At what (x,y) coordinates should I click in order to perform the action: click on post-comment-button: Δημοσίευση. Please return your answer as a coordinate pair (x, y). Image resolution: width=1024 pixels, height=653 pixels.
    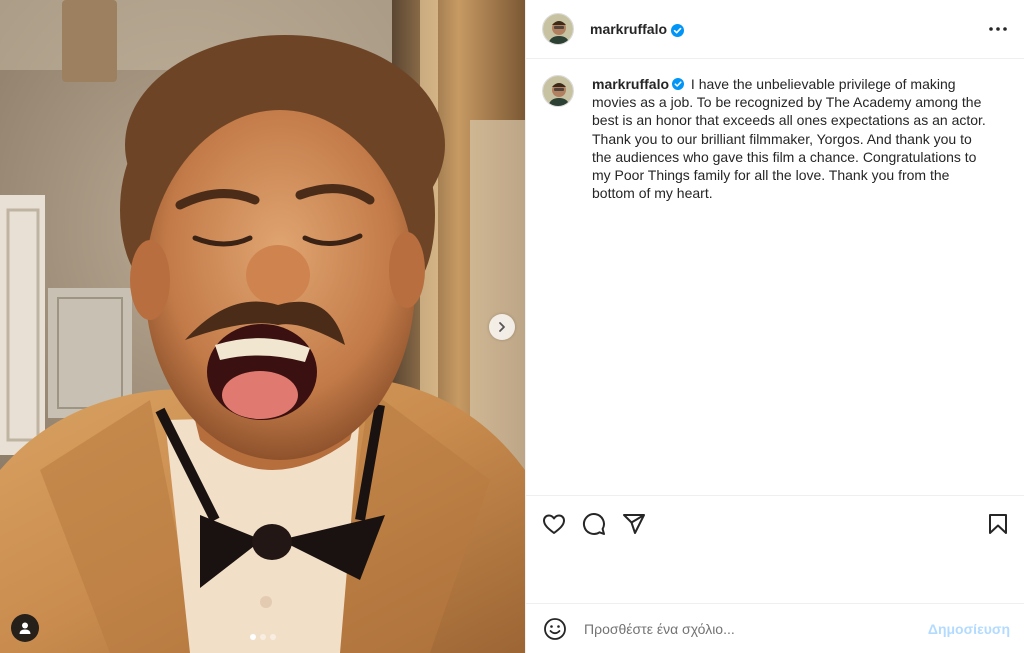
    Looking at the image, I should click on (969, 629).